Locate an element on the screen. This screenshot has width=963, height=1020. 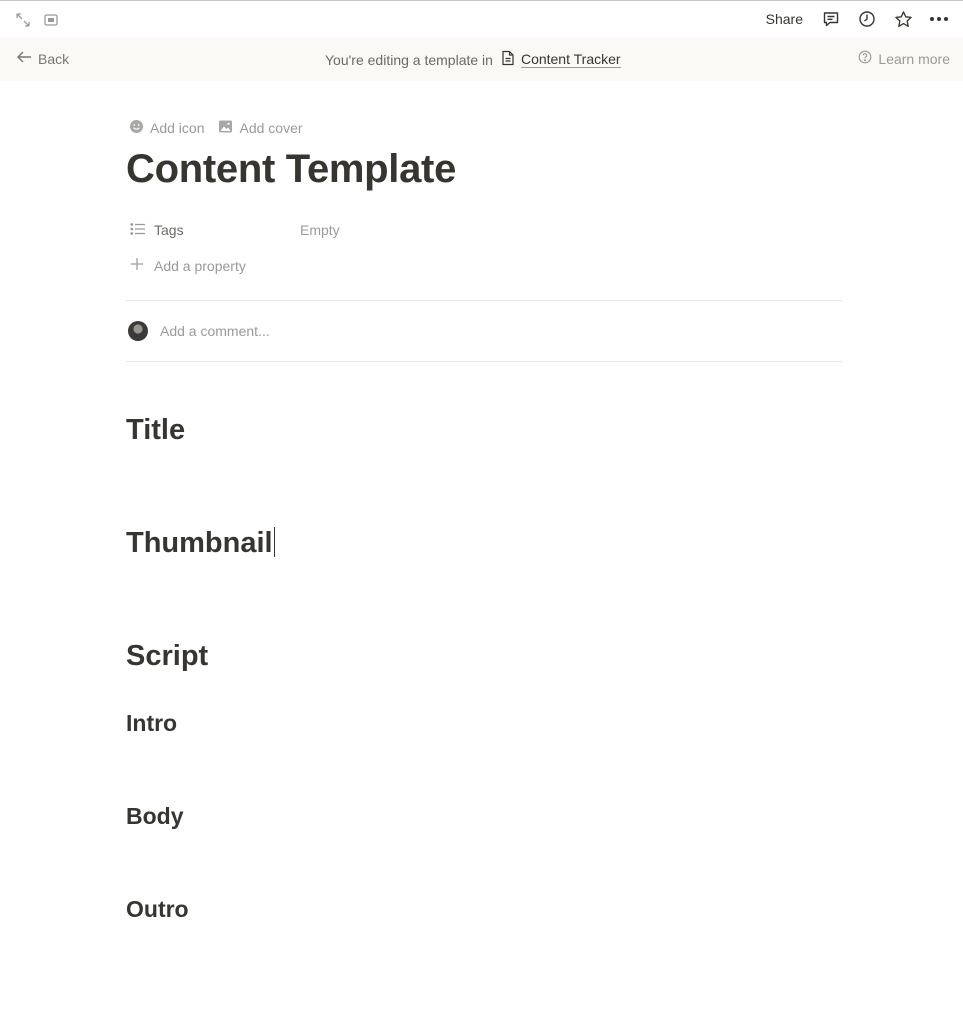
heading-thumbnail: Thumbnail is located at coordinates (200, 543).